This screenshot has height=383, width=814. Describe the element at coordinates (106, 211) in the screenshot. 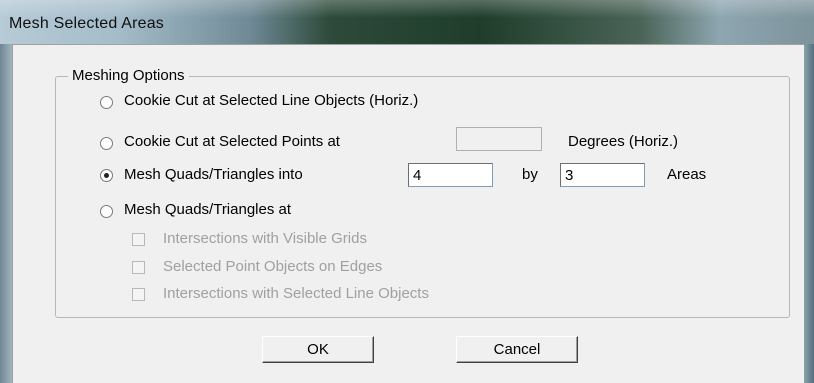

I see `radio-mesh-at` at that location.